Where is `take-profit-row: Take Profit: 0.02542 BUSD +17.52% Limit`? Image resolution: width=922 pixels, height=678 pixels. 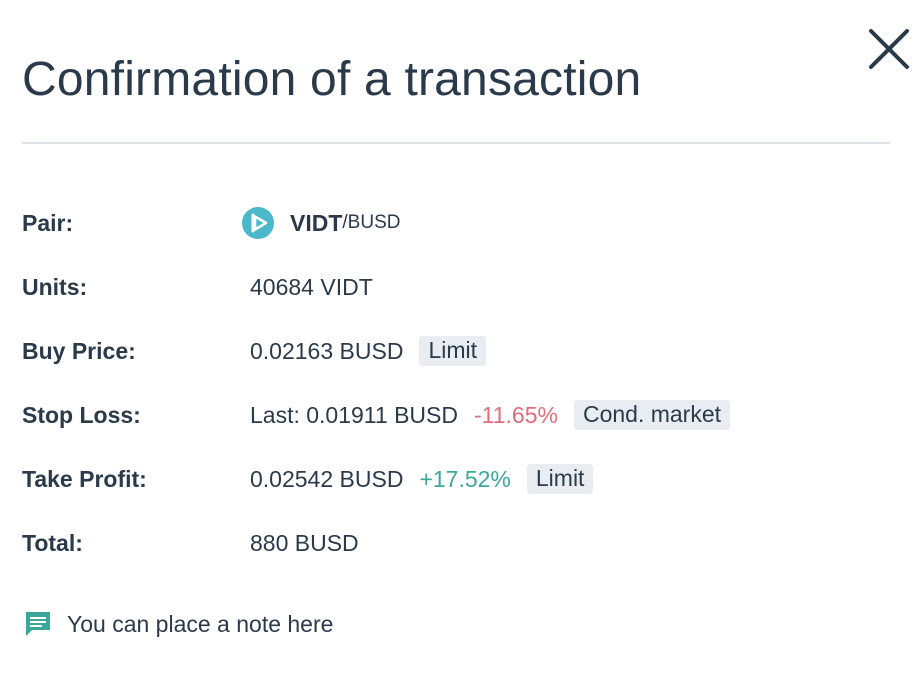 take-profit-row: Take Profit: 0.02542 BUSD +17.52% Limit is located at coordinates (308, 479).